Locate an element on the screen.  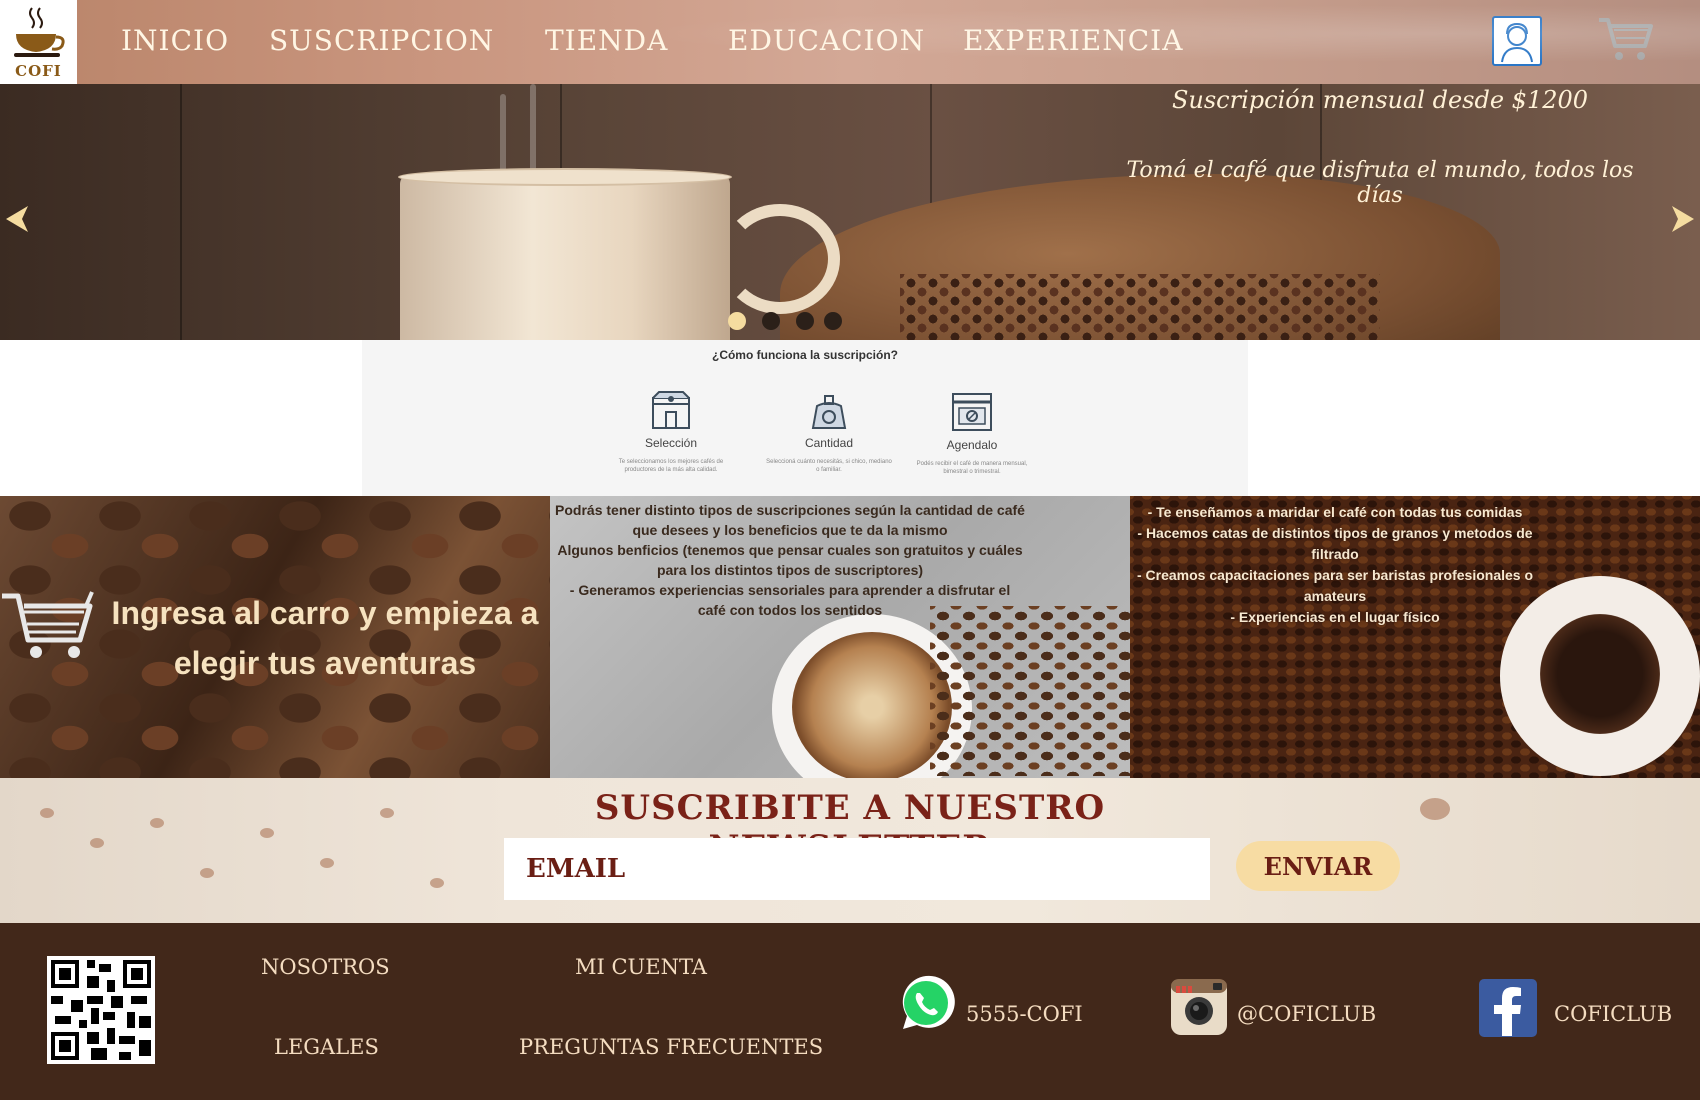
facebook-handle: COFICLUB is located at coordinates (1613, 1014).